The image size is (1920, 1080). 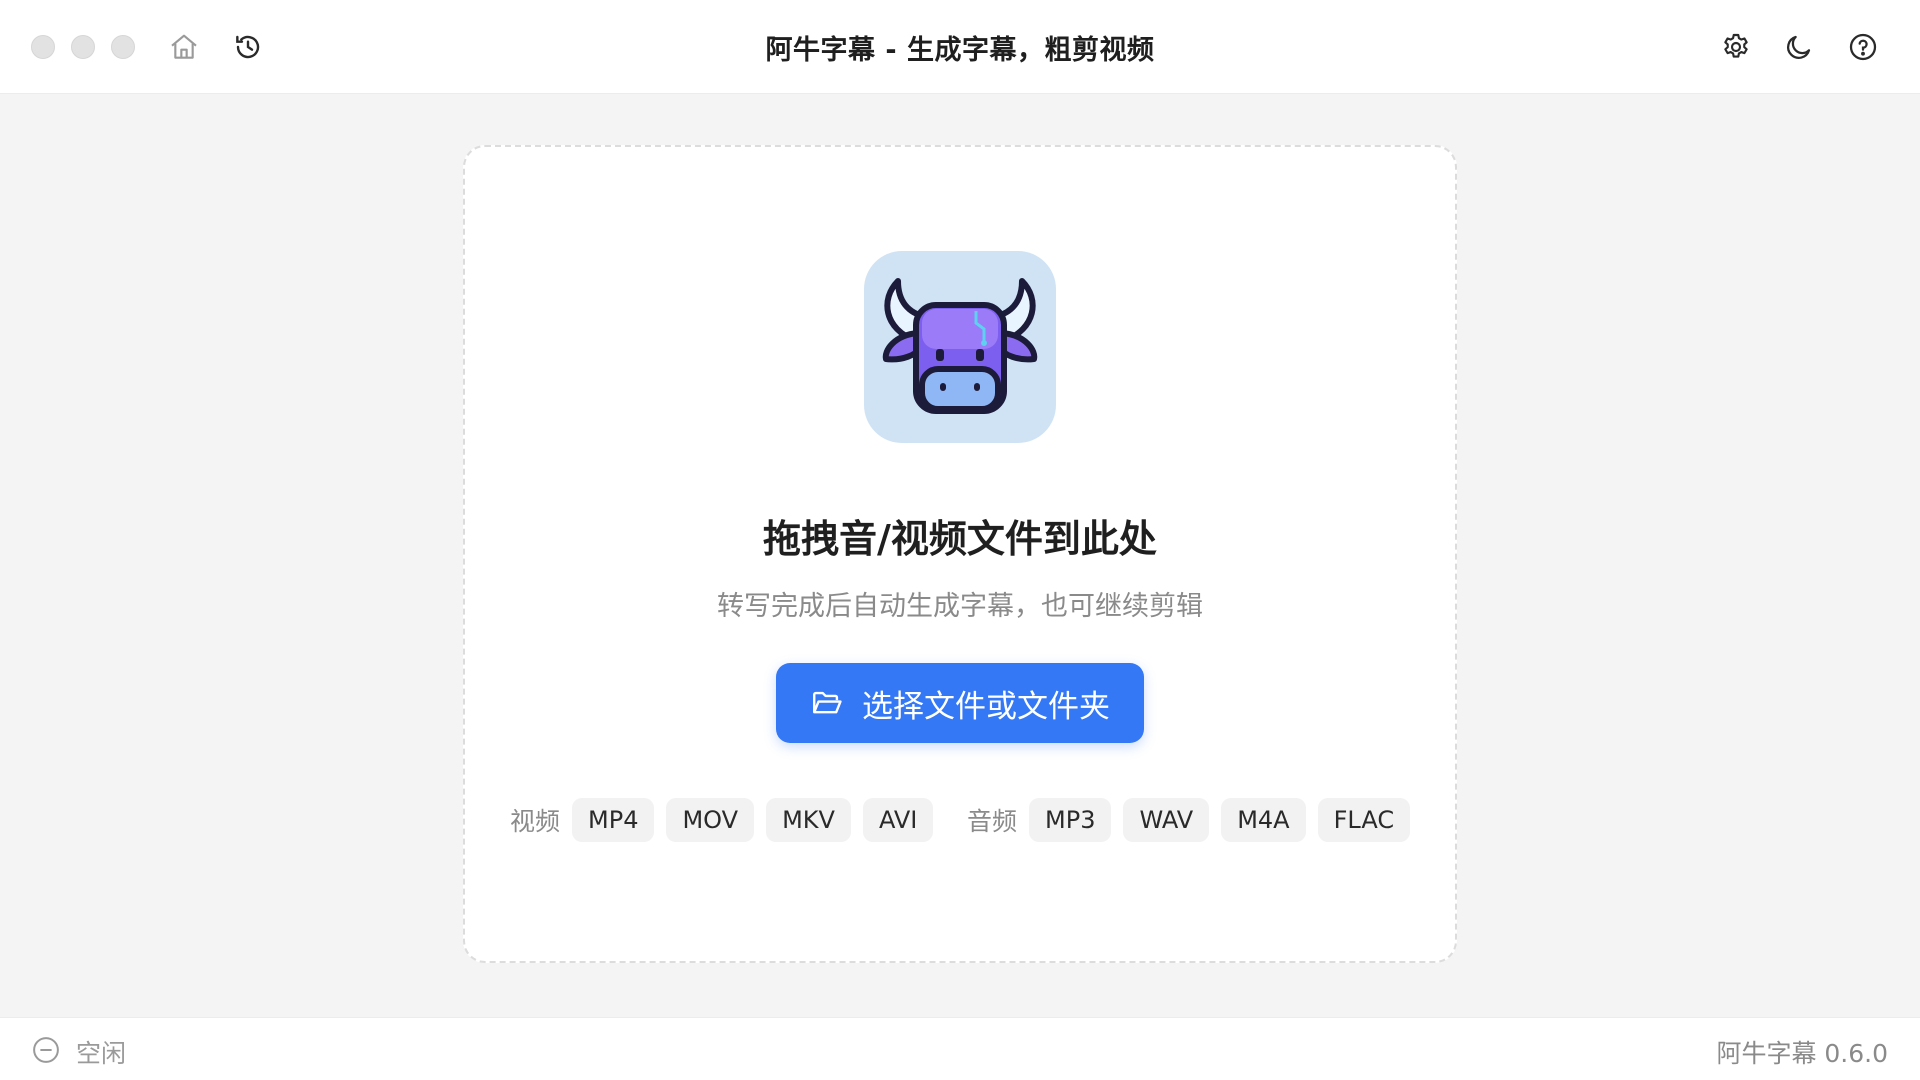 I want to click on select-file-button: 选择文件或文件夹, so click(x=960, y=703).